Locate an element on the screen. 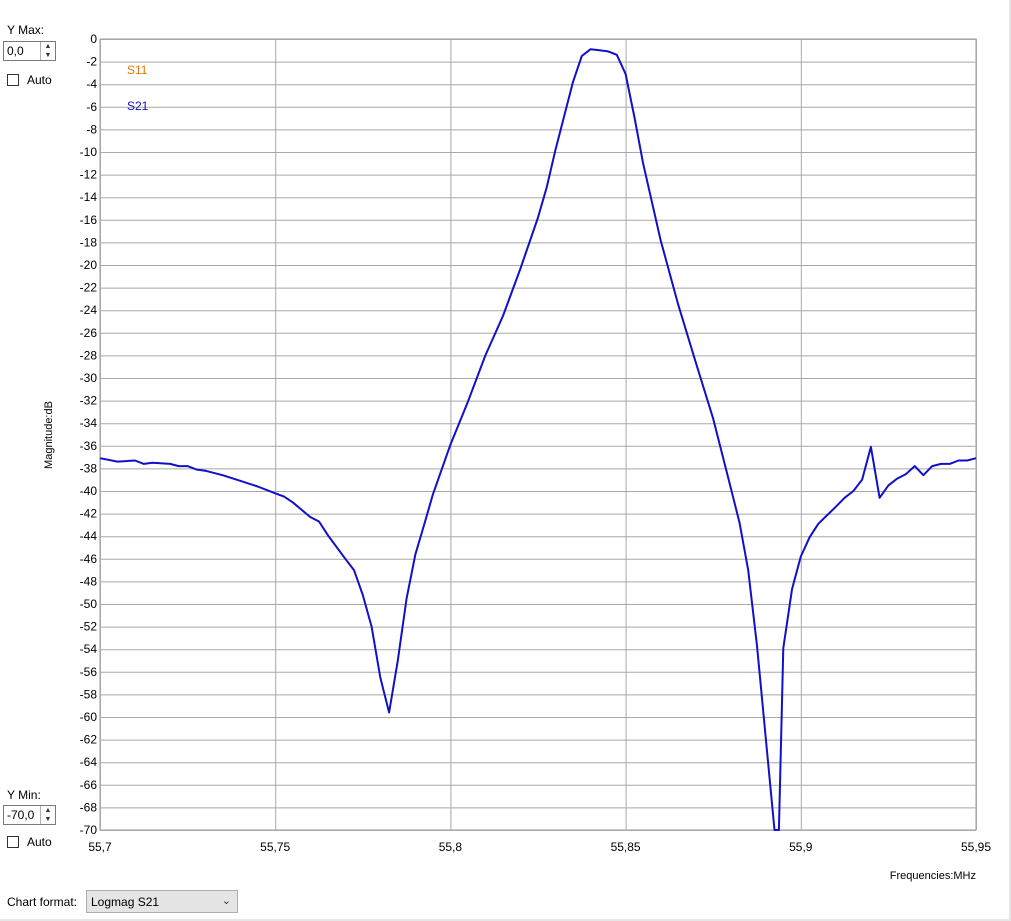 This screenshot has height=921, width=1011. y-tick-label: -62 is located at coordinates (89, 740).